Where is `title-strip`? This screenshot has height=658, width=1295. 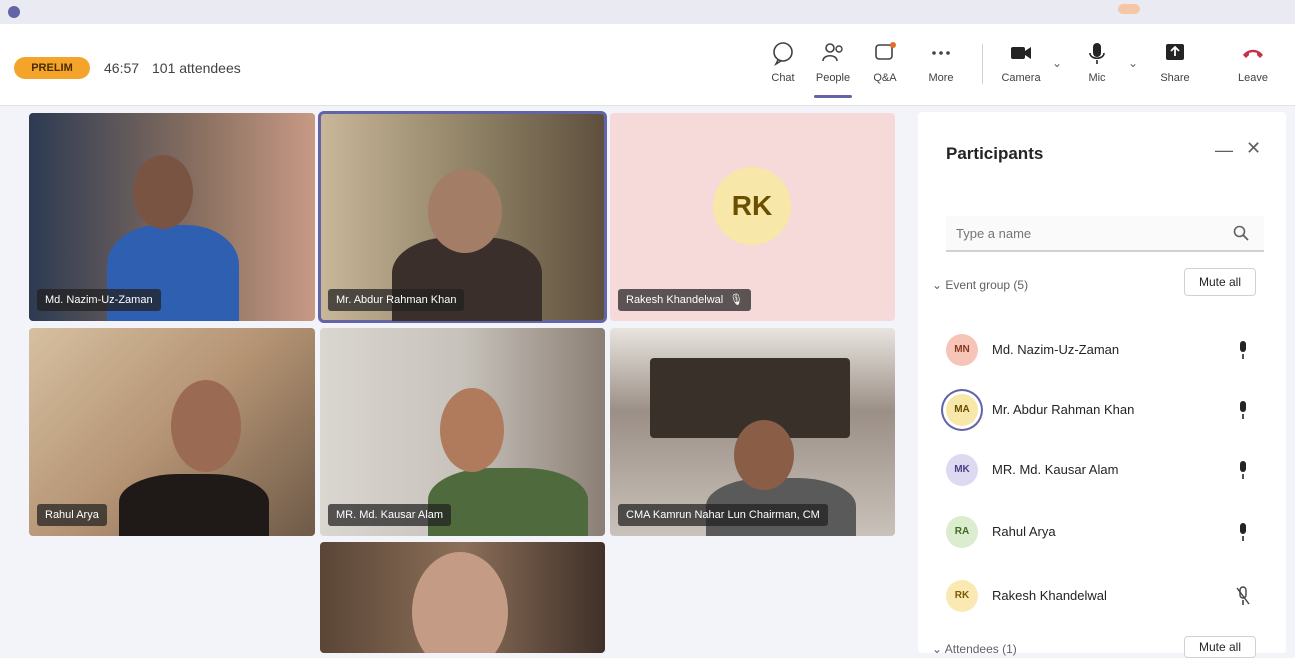
title-strip is located at coordinates (647, 12).